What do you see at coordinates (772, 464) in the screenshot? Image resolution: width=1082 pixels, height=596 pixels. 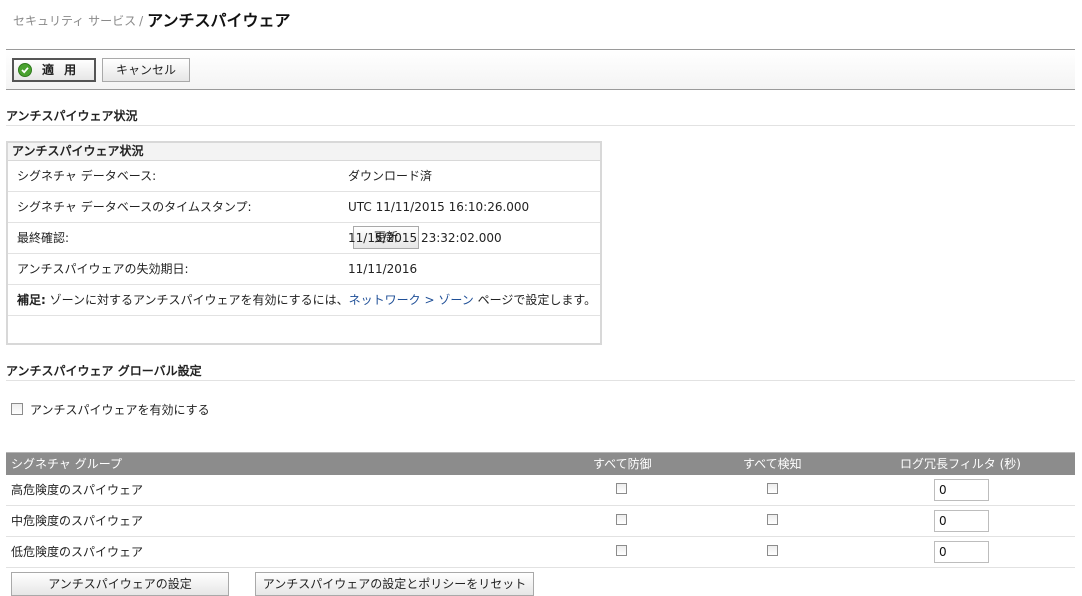 I see `column-header-detect-all: すべて検知` at bounding box center [772, 464].